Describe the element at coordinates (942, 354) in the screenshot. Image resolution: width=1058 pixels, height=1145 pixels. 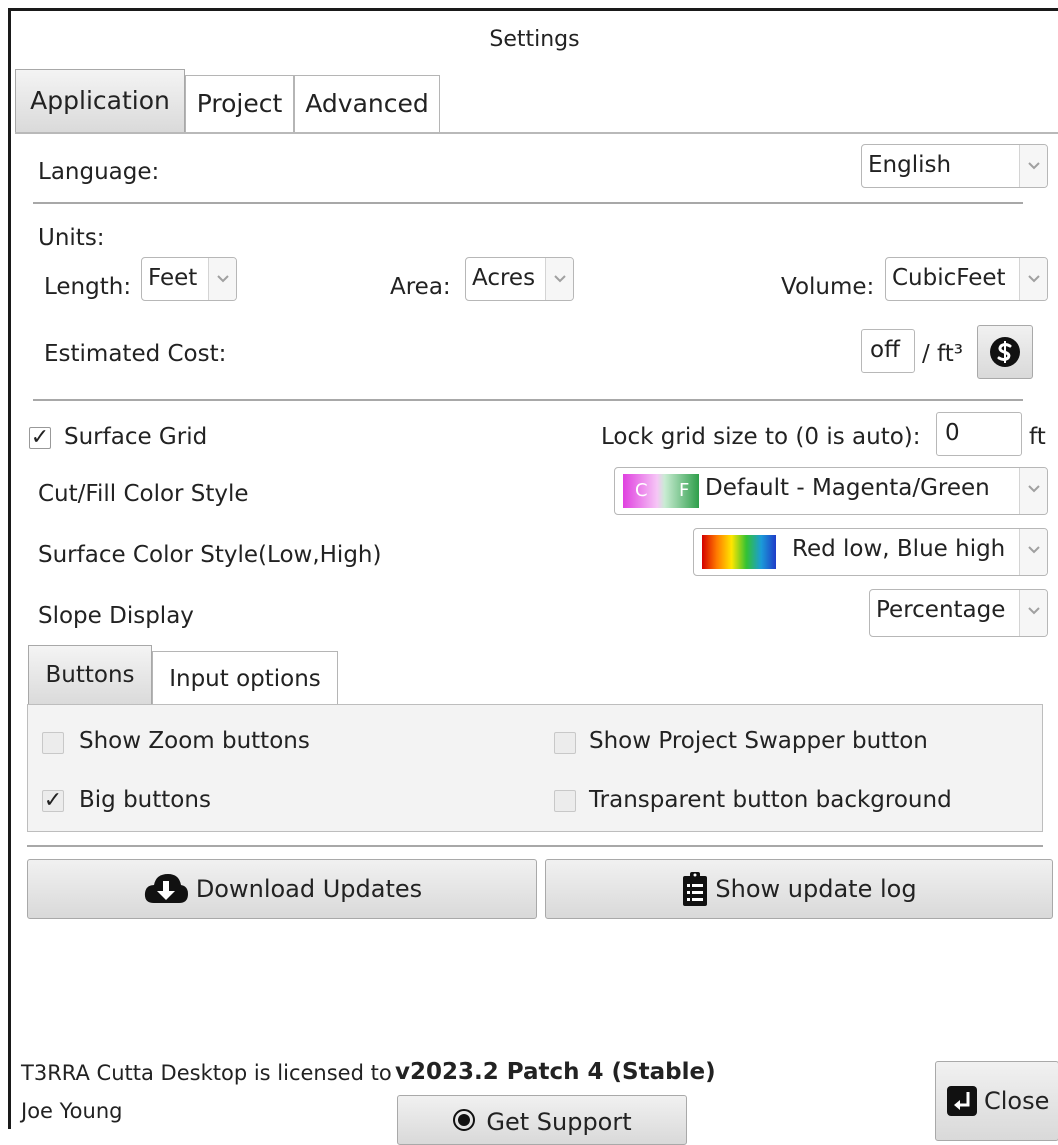
I see `cost-unit: / ft³` at that location.